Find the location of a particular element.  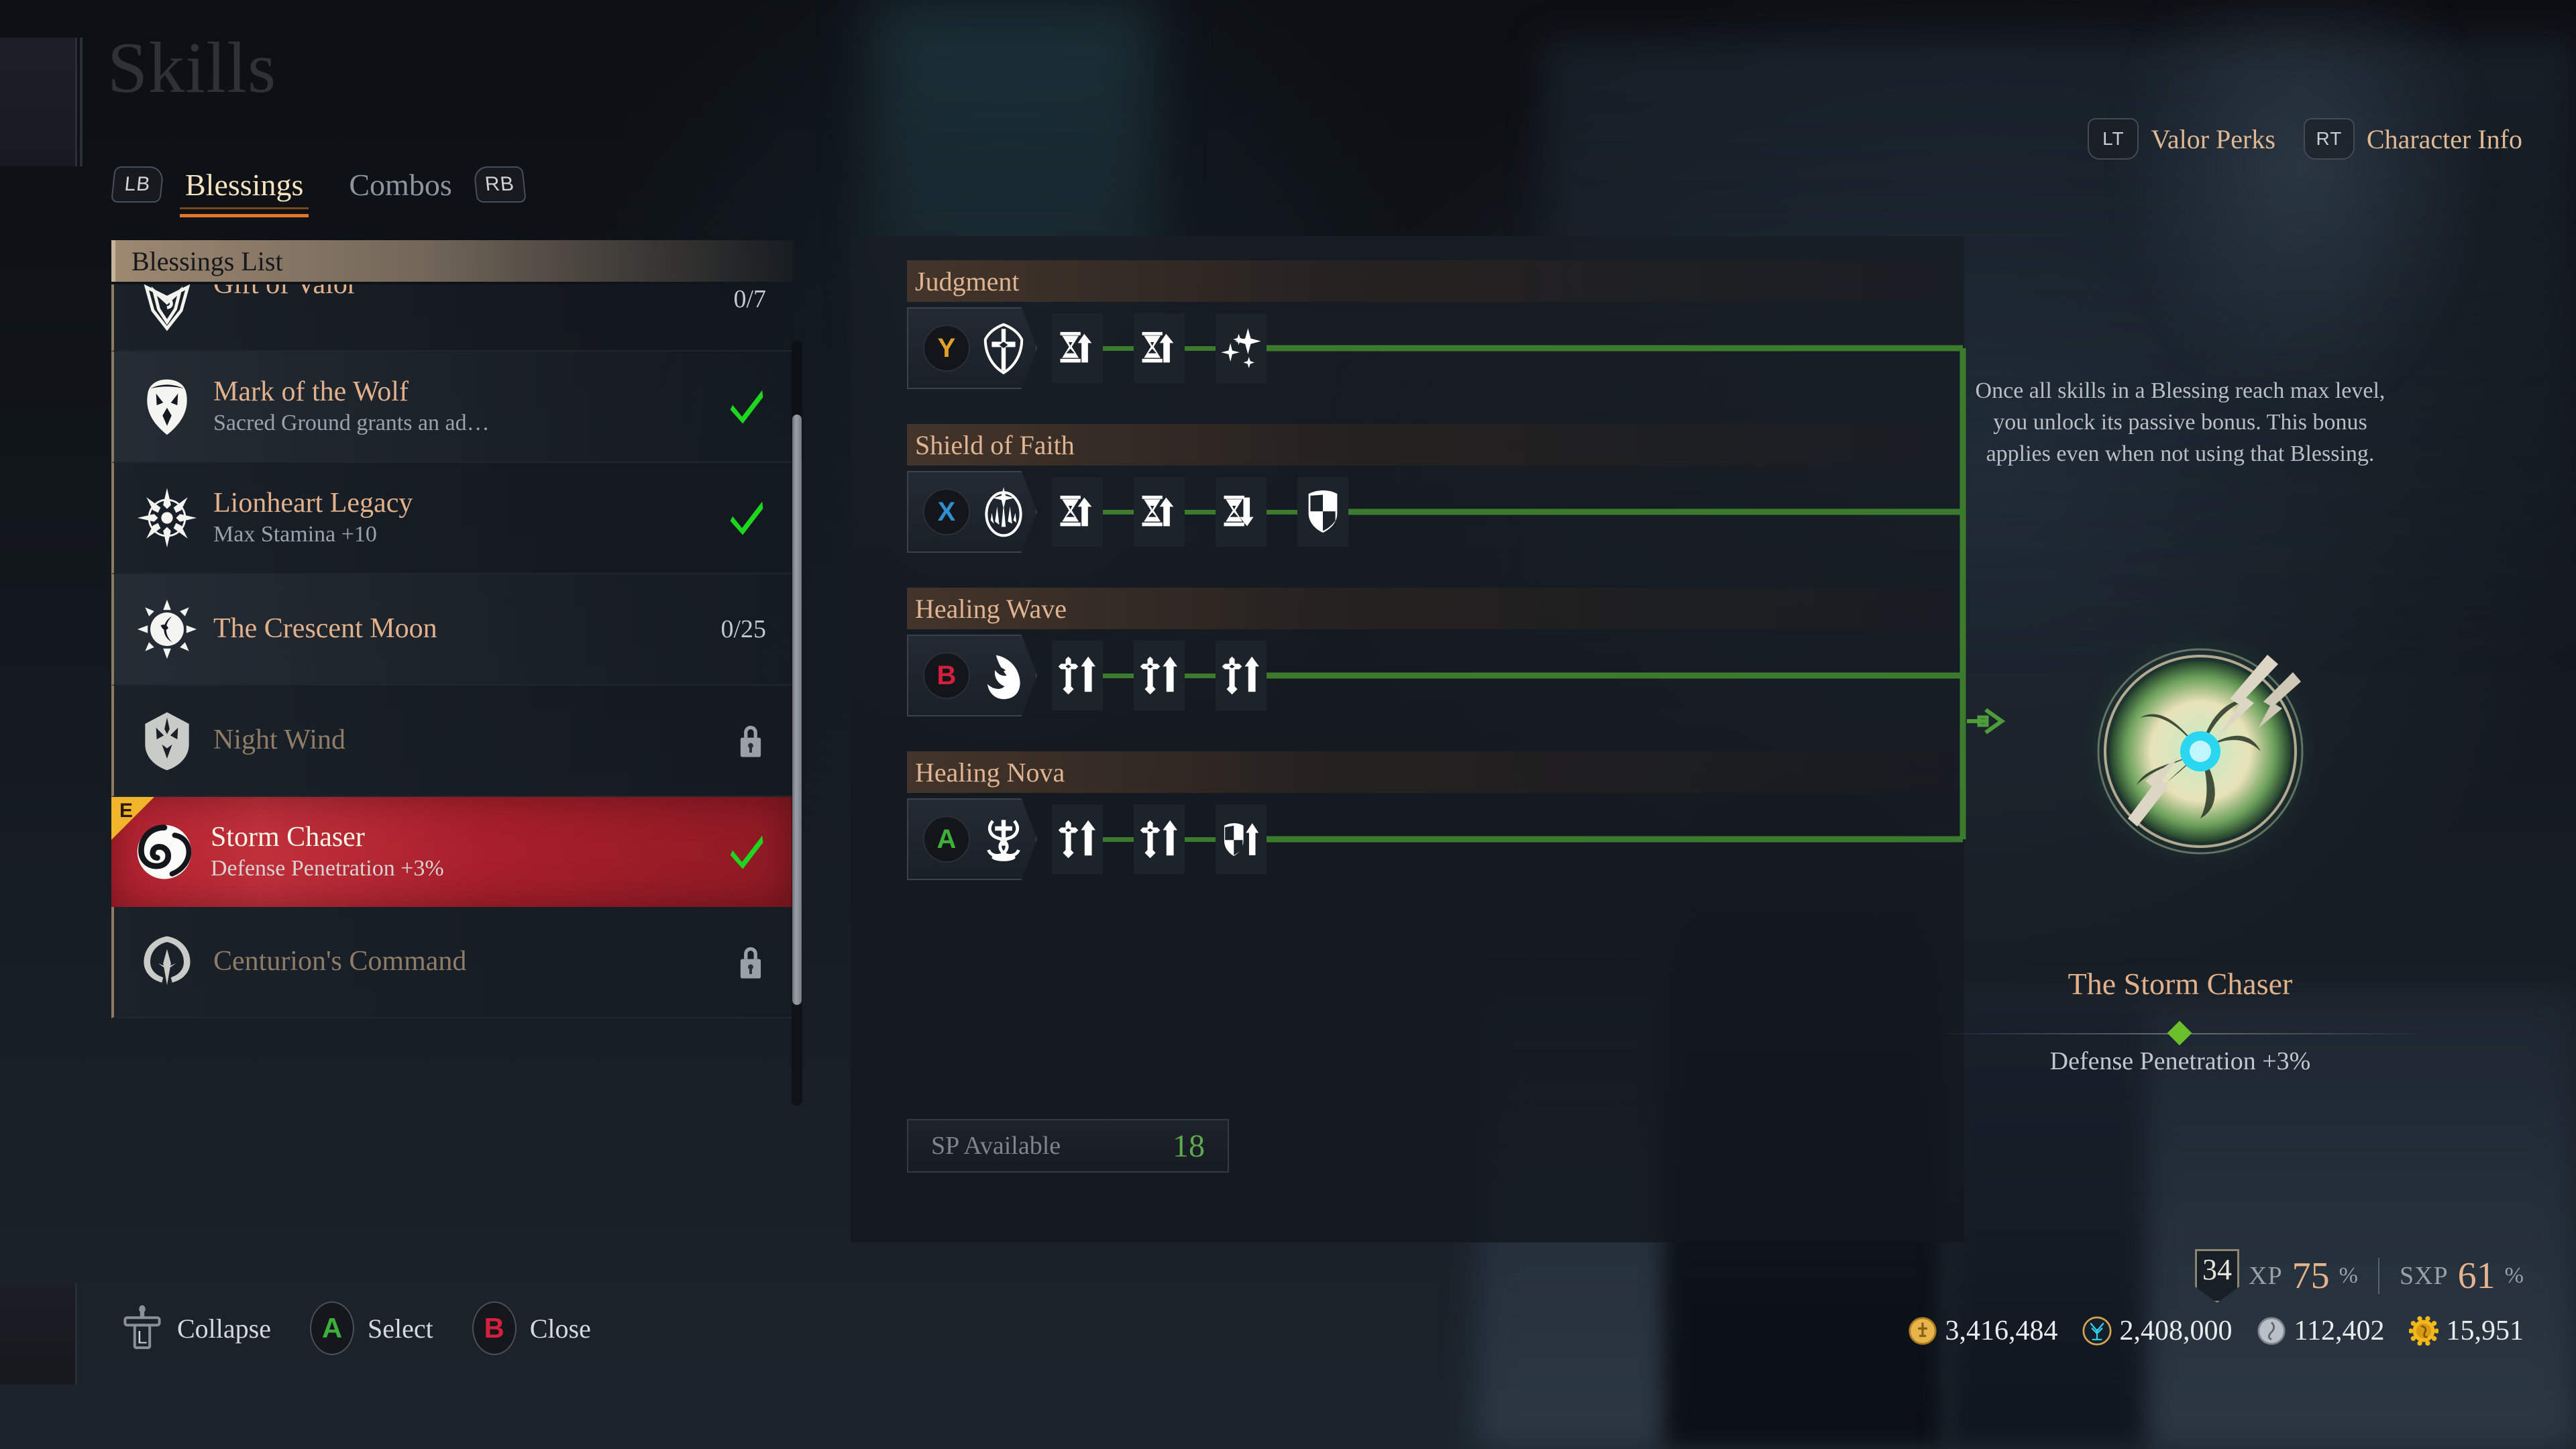

detail-divider-gem is located at coordinates (2179, 1033).